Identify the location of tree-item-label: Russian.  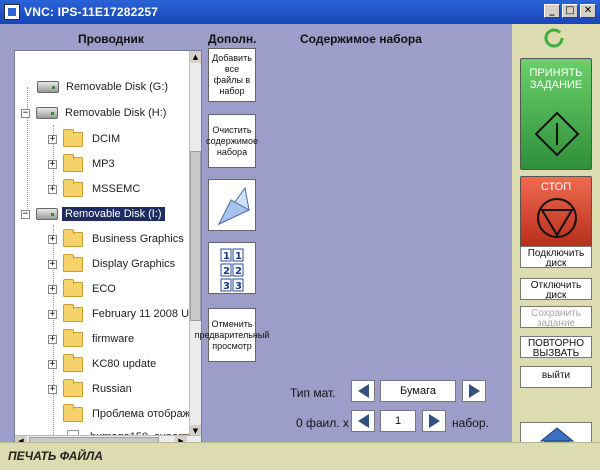
(112, 389).